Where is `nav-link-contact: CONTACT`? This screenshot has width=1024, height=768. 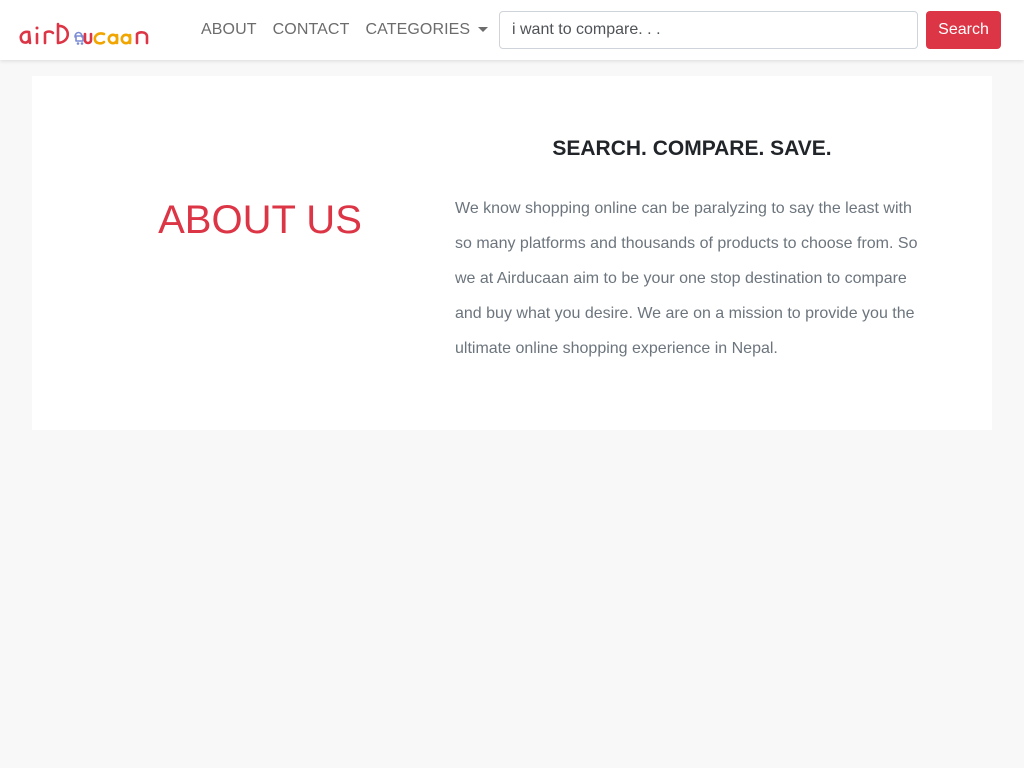
nav-link-contact: CONTACT is located at coordinates (311, 30).